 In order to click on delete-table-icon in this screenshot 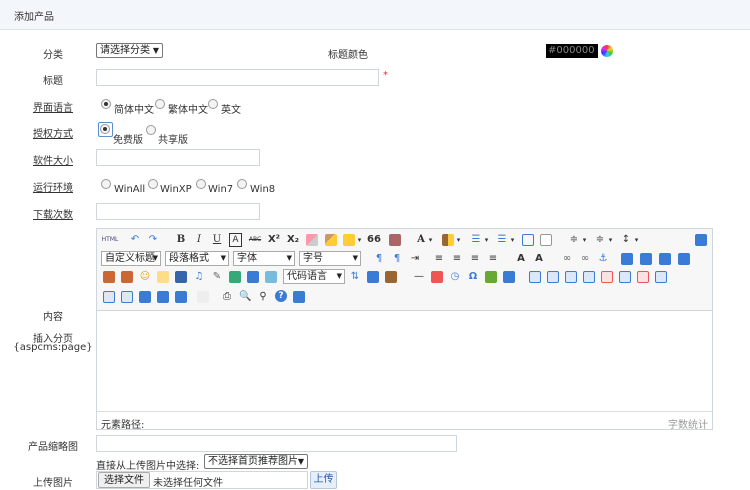, I will do `click(553, 277)`.